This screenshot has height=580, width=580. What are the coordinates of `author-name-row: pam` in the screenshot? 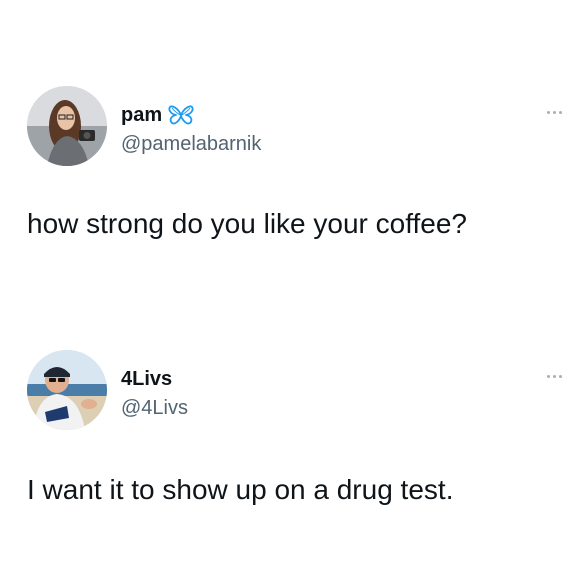 It's located at (157, 115).